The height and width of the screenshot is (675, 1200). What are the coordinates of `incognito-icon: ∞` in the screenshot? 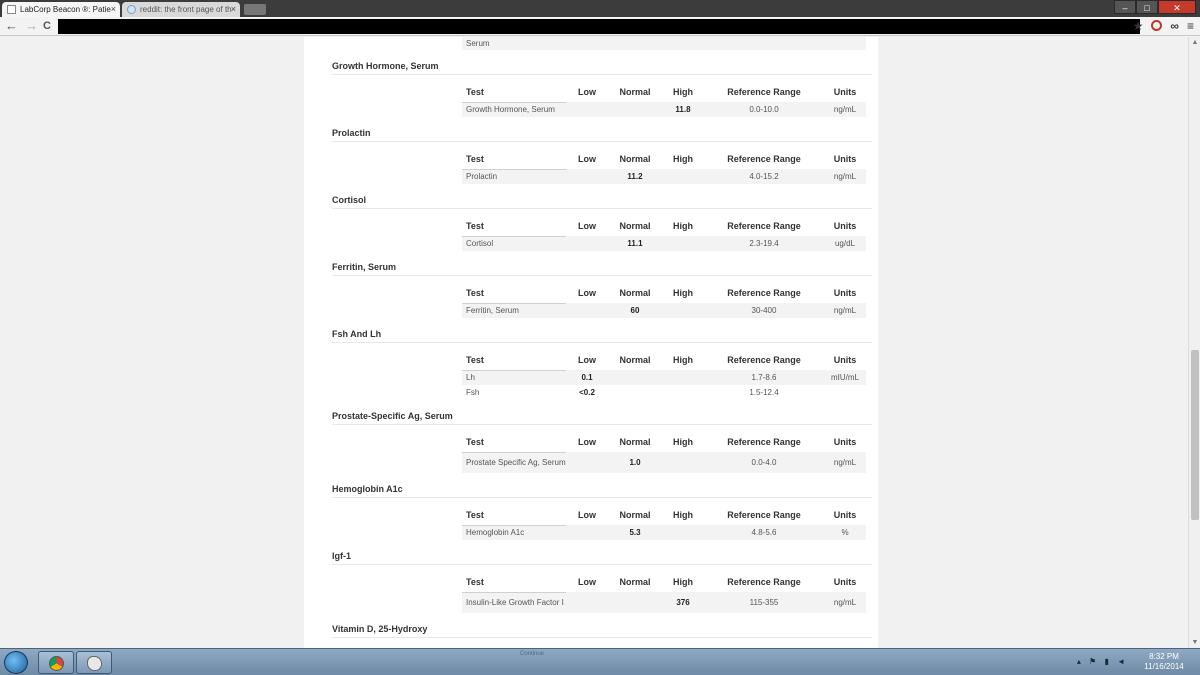 It's located at (1174, 26).